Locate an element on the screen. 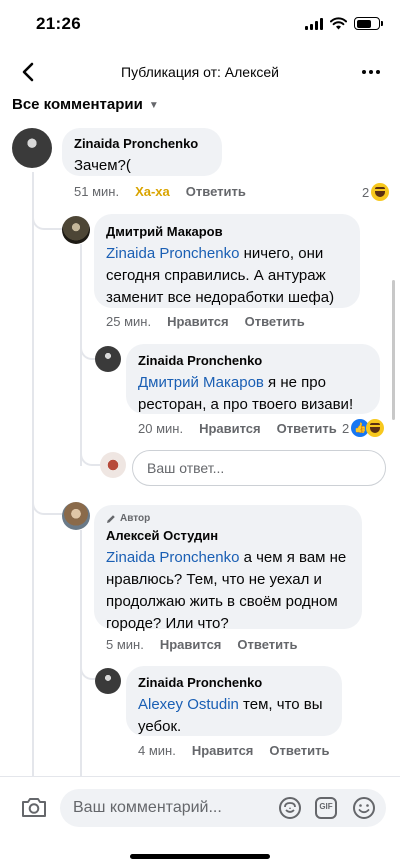 The width and height of the screenshot is (400, 867). filter-label: Все комментарии is located at coordinates (77, 104).